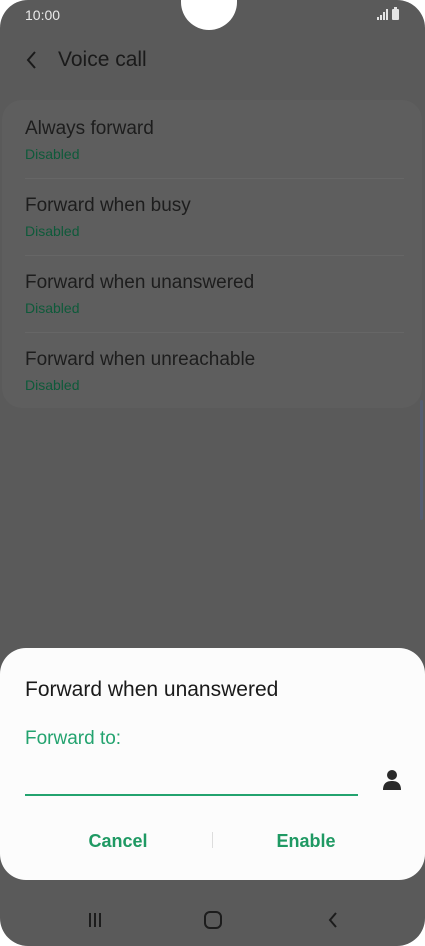  What do you see at coordinates (102, 59) in the screenshot?
I see `page-title: Voice call` at bounding box center [102, 59].